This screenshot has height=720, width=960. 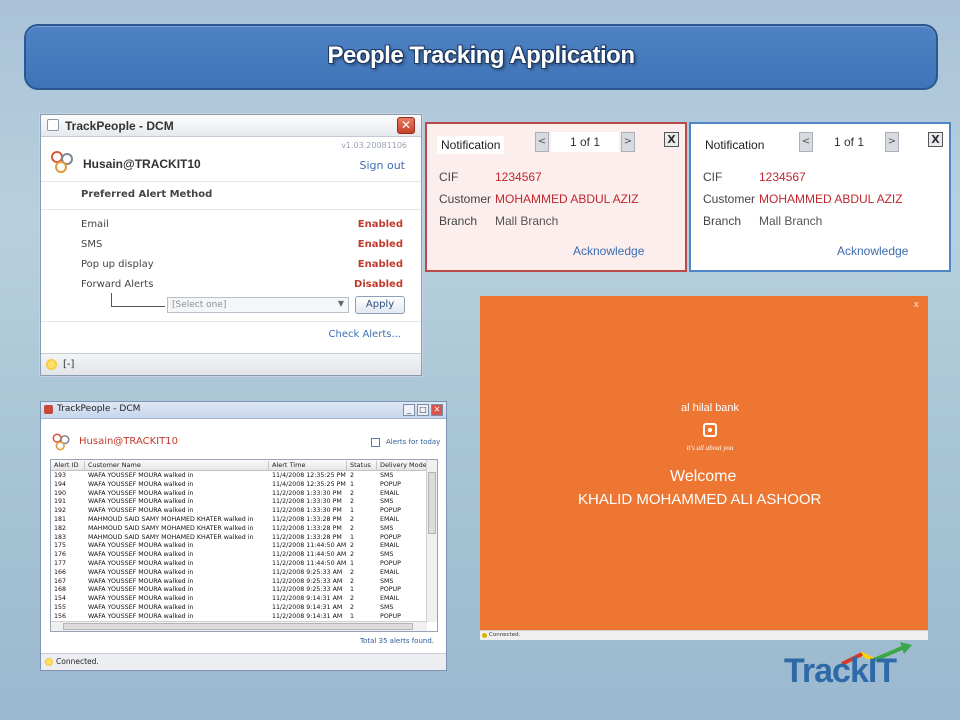 I want to click on method-toggle-email: Enabled, so click(x=380, y=224).